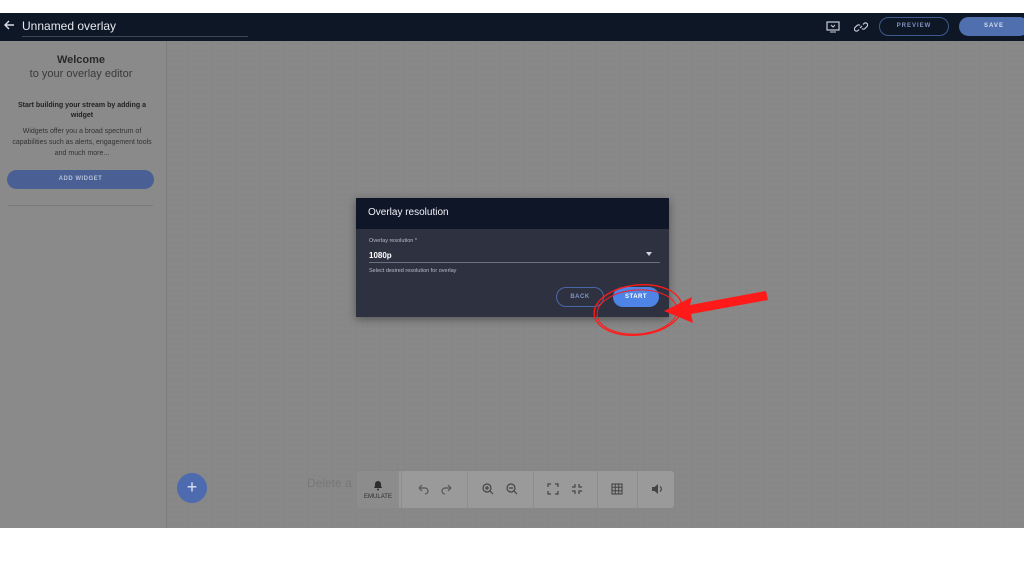 This screenshot has width=1024, height=576. What do you see at coordinates (80, 205) in the screenshot?
I see `sidebar-divider` at bounding box center [80, 205].